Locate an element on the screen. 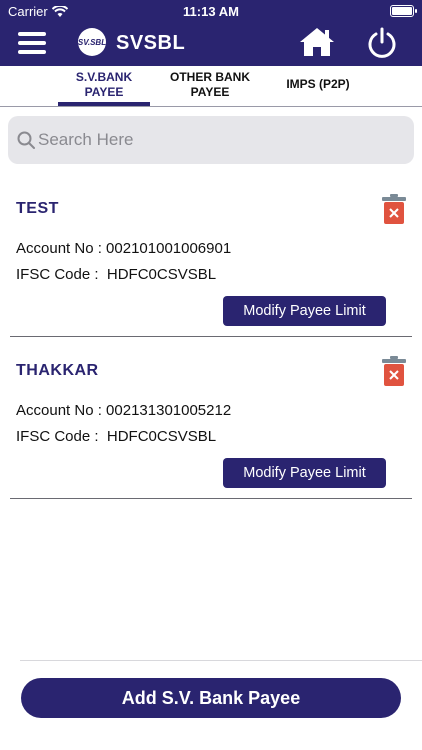 This screenshot has width=422, height=750. status-time: 11:13 AM is located at coordinates (211, 11).